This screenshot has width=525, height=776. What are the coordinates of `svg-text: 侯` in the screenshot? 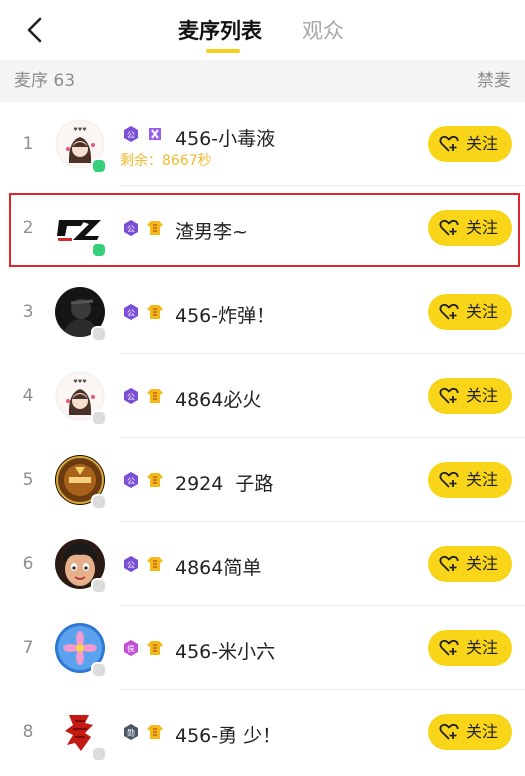 It's located at (131, 649).